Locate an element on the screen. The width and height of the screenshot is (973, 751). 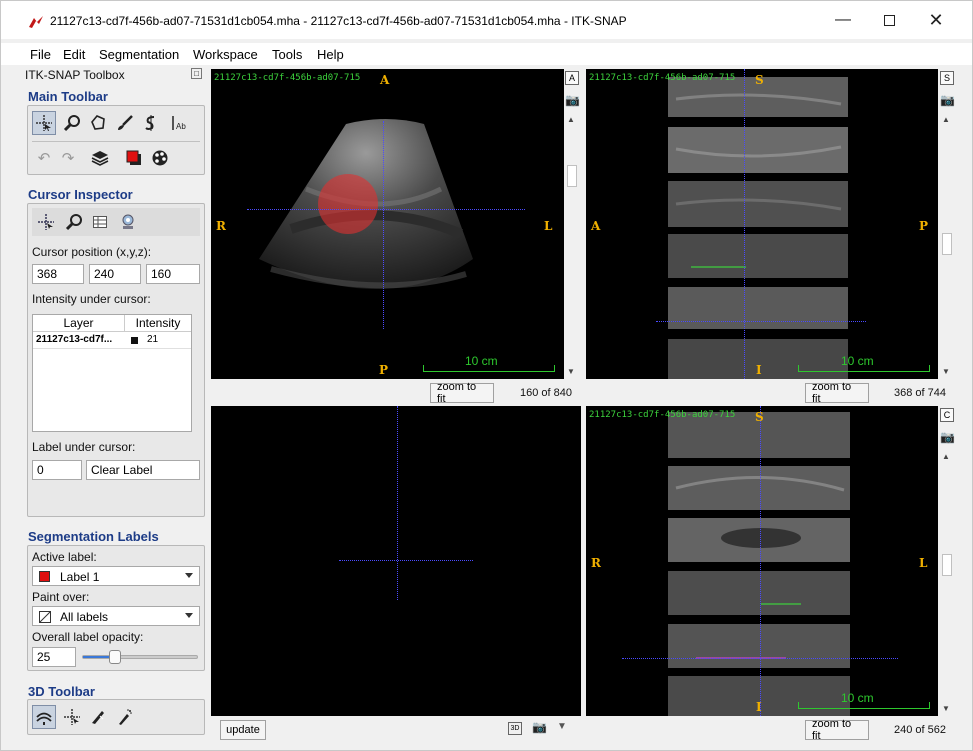
paint-over-value: All labels is located at coordinates (84, 617).